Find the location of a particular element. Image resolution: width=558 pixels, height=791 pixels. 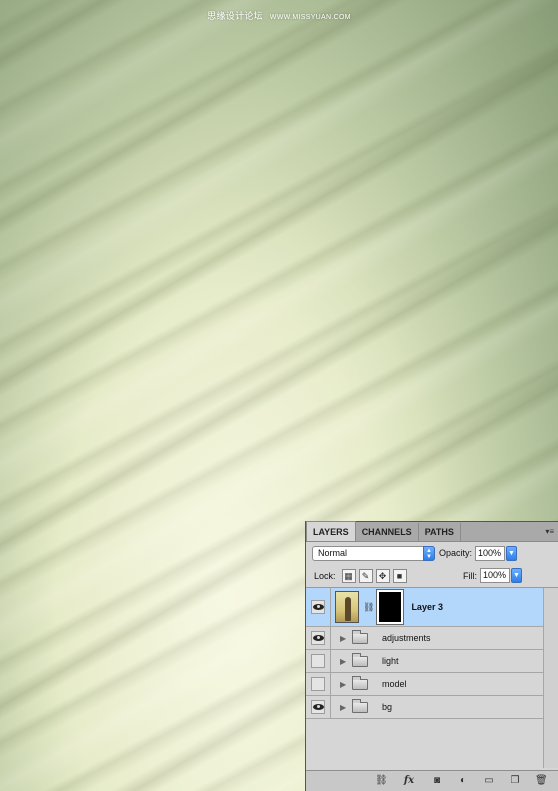

group-name: bg is located at coordinates (387, 707).